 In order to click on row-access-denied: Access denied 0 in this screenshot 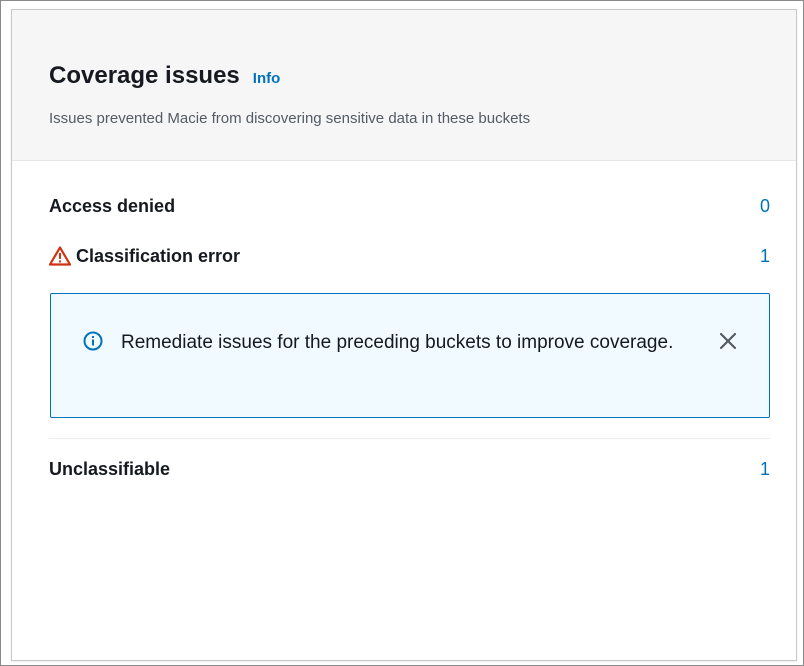, I will do `click(409, 206)`.